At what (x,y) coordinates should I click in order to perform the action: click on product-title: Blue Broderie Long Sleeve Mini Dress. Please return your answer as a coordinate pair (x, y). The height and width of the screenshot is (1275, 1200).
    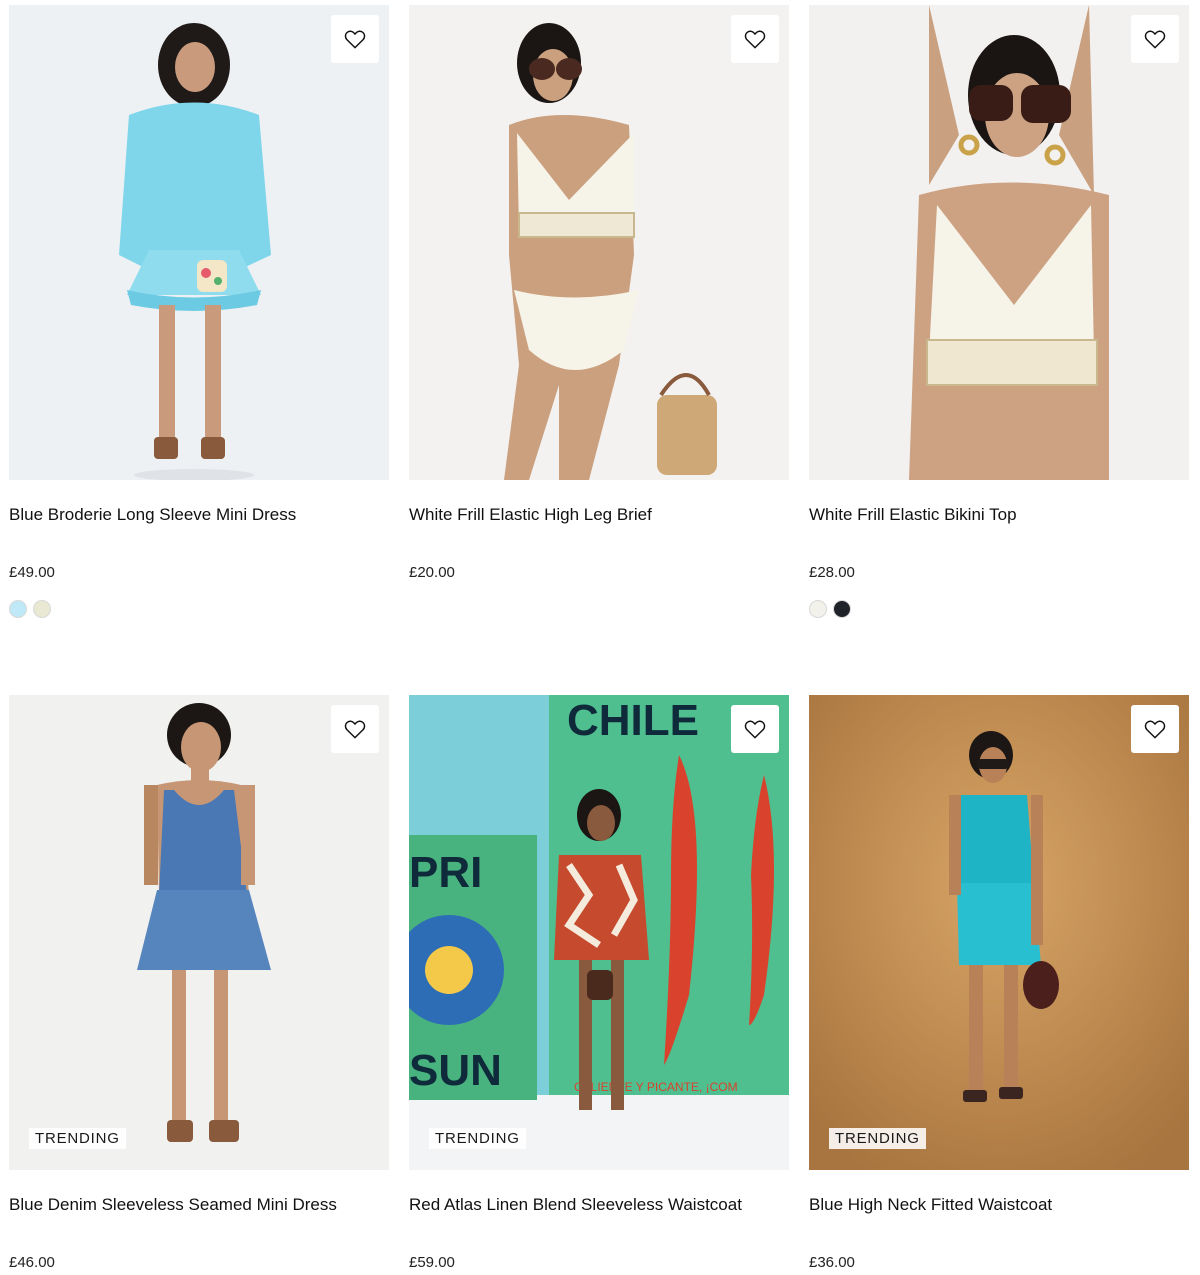
    Looking at the image, I should click on (199, 515).